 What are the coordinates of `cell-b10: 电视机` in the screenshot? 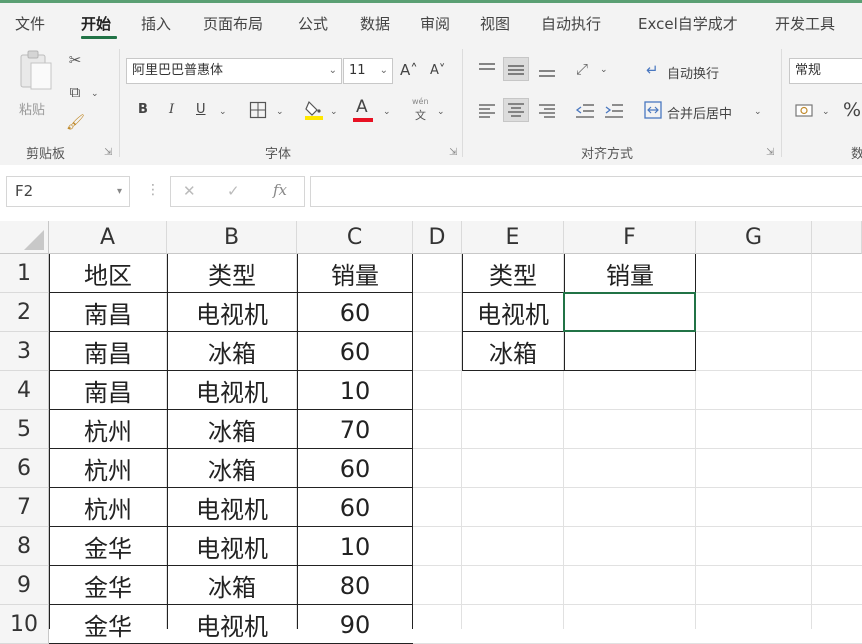 It's located at (232, 624).